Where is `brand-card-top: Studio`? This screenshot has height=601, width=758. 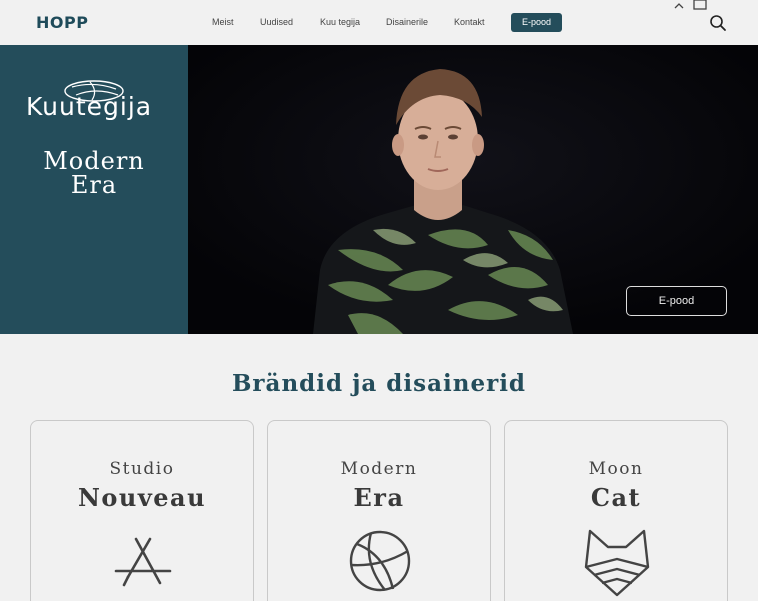 brand-card-top: Studio is located at coordinates (142, 469).